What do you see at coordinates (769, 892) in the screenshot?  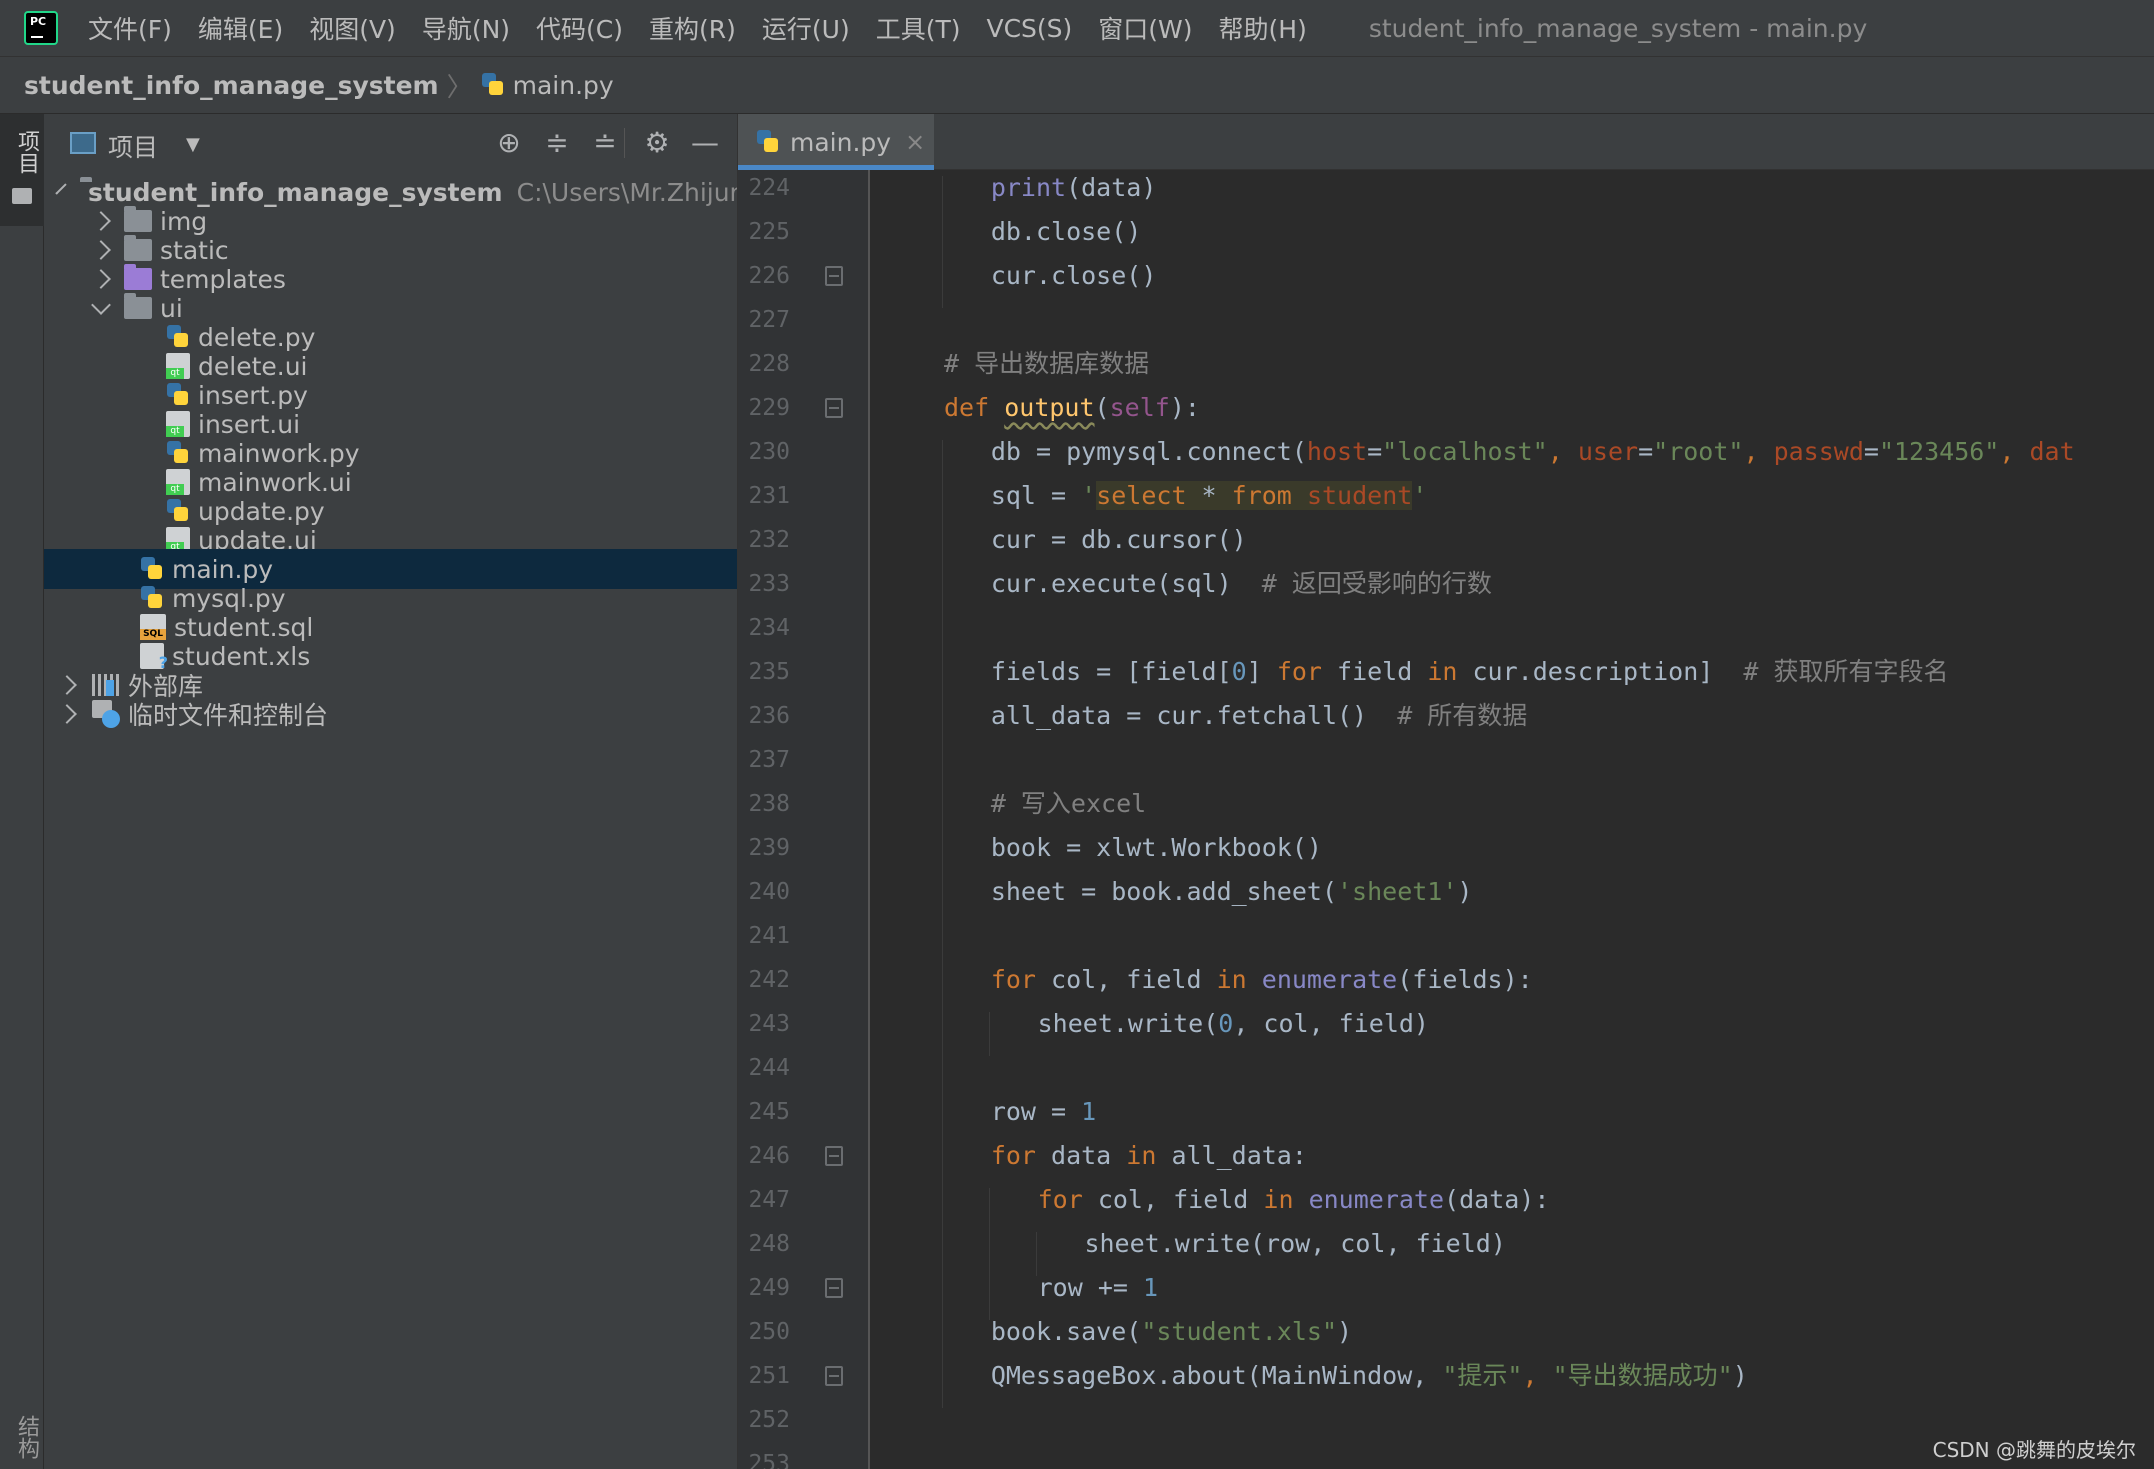 I see `line-number: 240` at bounding box center [769, 892].